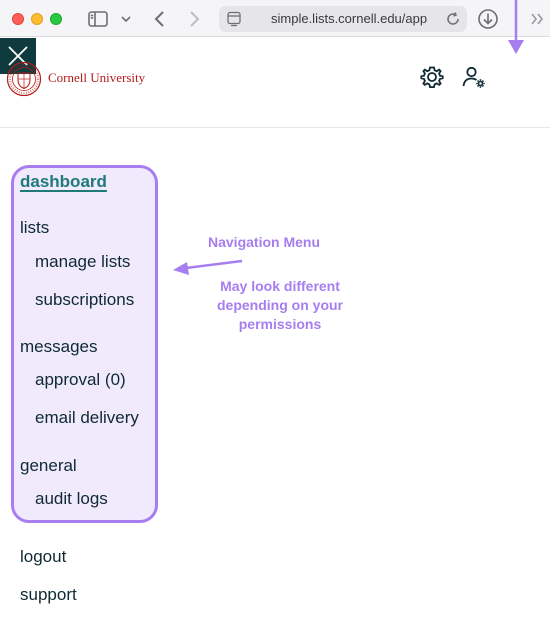 The image size is (550, 620). I want to click on address-bar: simple.lists.cornell.edu/app, so click(343, 19).